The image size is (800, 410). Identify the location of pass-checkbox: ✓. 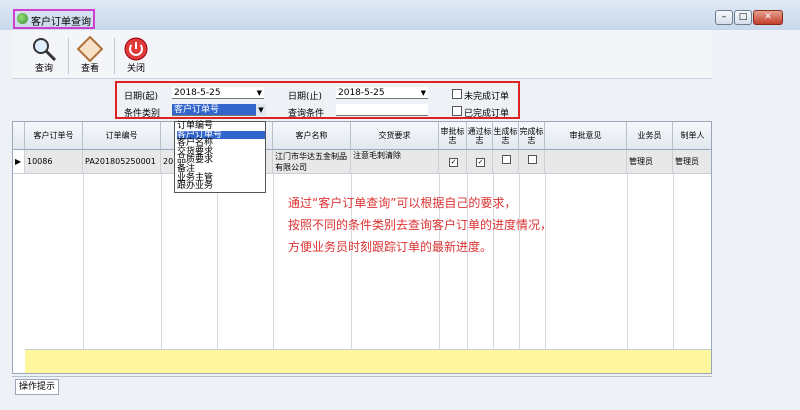
(480, 162).